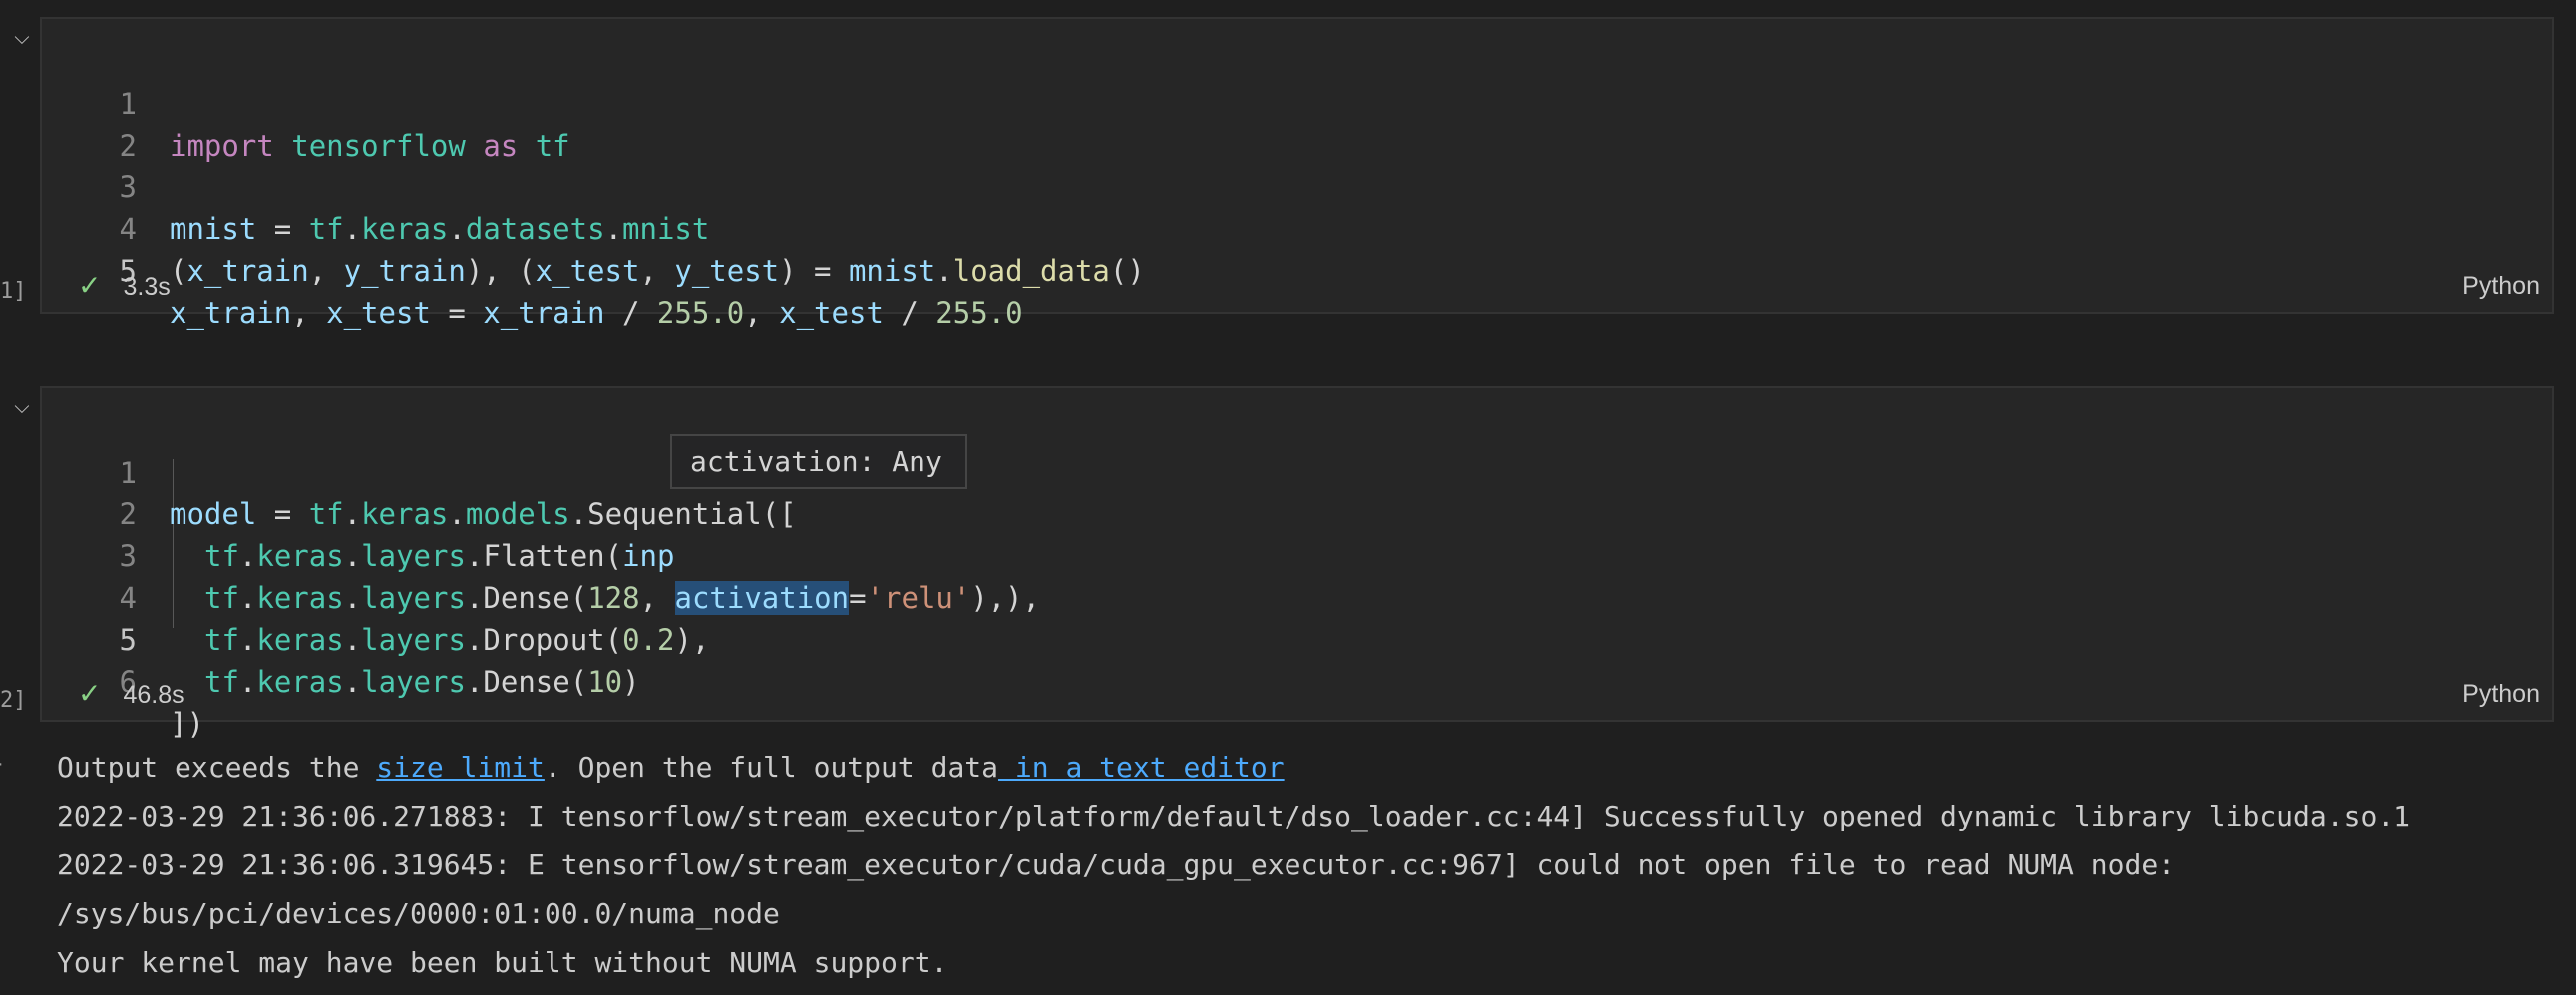 This screenshot has width=2576, height=995. What do you see at coordinates (306, 102) in the screenshot?
I see `code-line: 1 import tensorflow as tf` at bounding box center [306, 102].